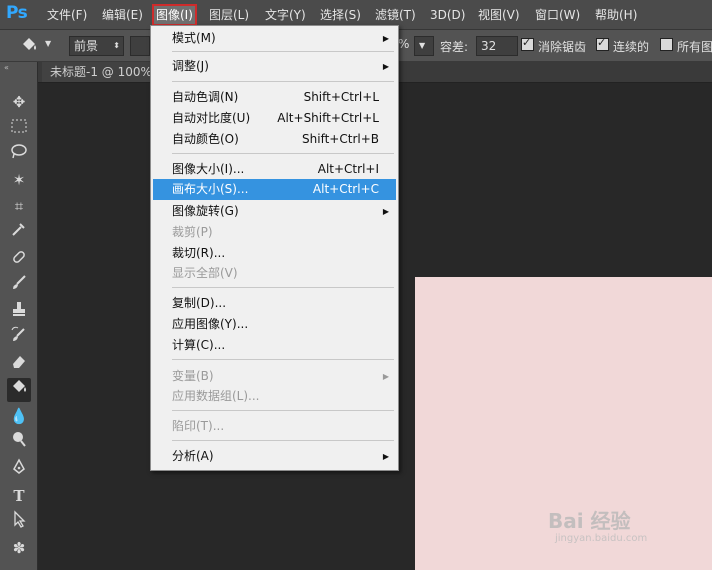 Image resolution: width=712 pixels, height=570 pixels. Describe the element at coordinates (274, 211) in the screenshot. I see `menu-item-image-rotation: 图像旋转(G) ▶` at that location.